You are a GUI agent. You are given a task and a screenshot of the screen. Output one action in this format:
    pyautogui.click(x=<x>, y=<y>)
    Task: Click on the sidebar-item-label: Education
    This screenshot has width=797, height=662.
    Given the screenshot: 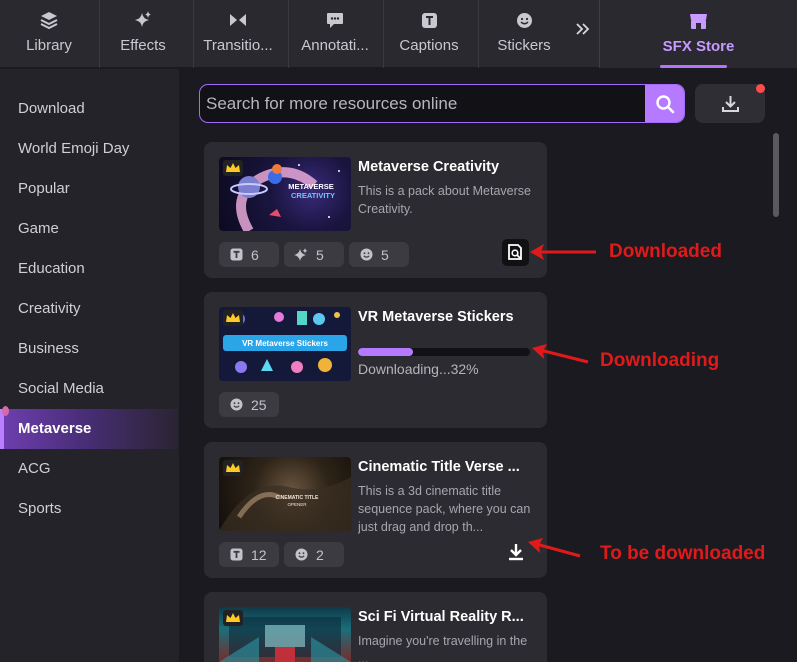 What is the action you would take?
    pyautogui.click(x=51, y=268)
    